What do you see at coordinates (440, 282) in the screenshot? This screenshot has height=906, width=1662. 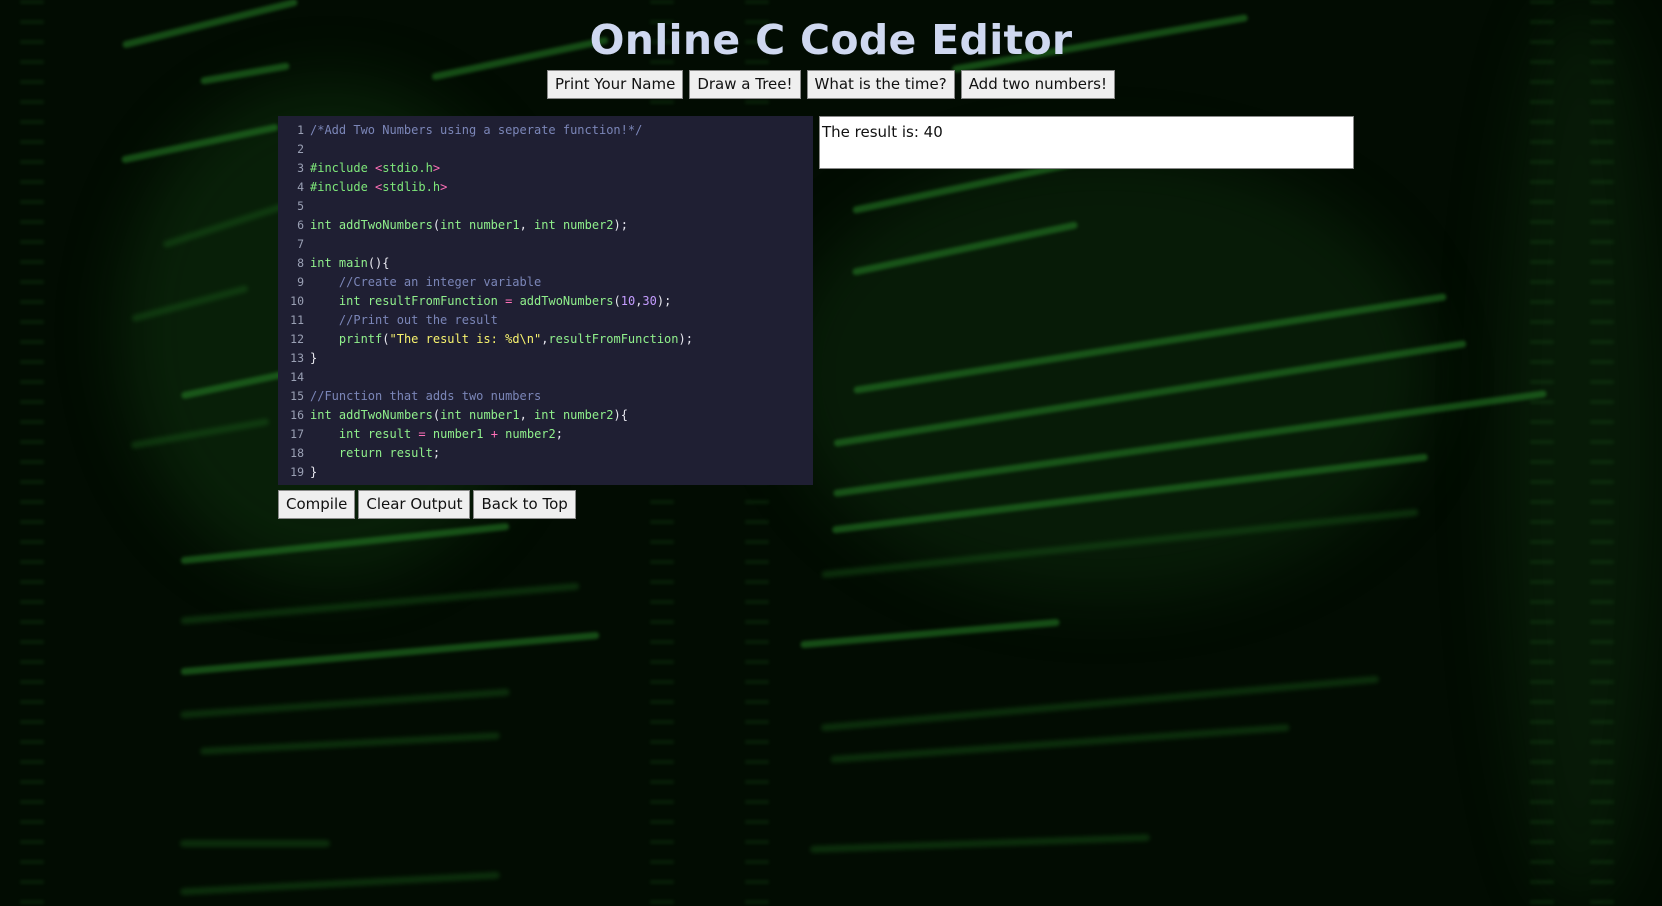 I see `code-text: //Create an integer variable` at bounding box center [440, 282].